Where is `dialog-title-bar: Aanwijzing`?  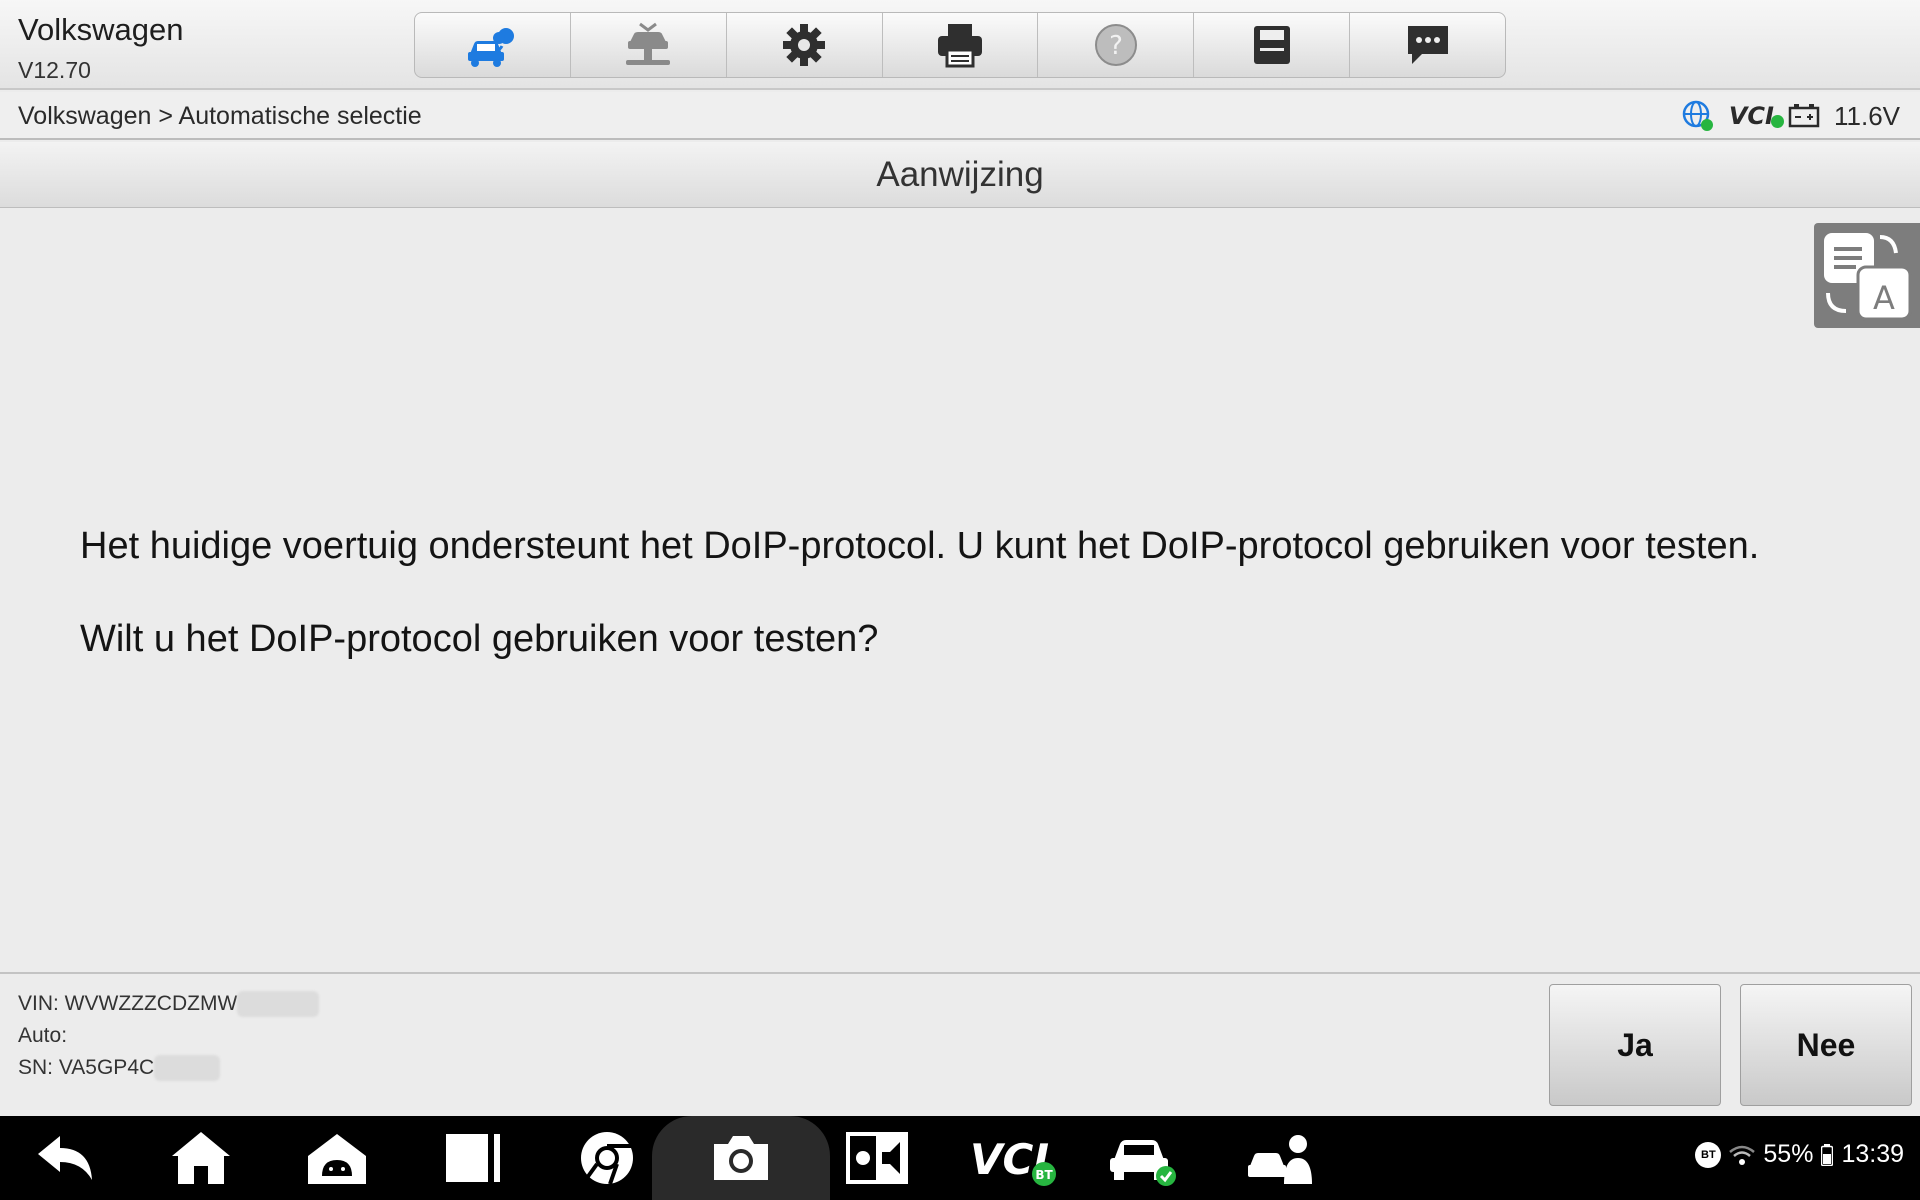 dialog-title-bar: Aanwijzing is located at coordinates (960, 175).